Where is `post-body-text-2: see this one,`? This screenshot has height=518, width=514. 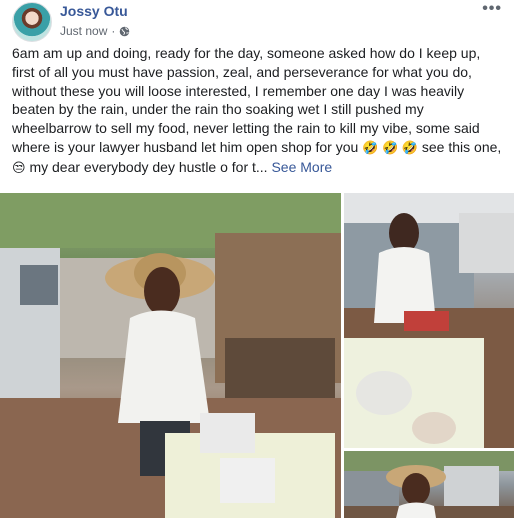 post-body-text-2: see this one, is located at coordinates (460, 146).